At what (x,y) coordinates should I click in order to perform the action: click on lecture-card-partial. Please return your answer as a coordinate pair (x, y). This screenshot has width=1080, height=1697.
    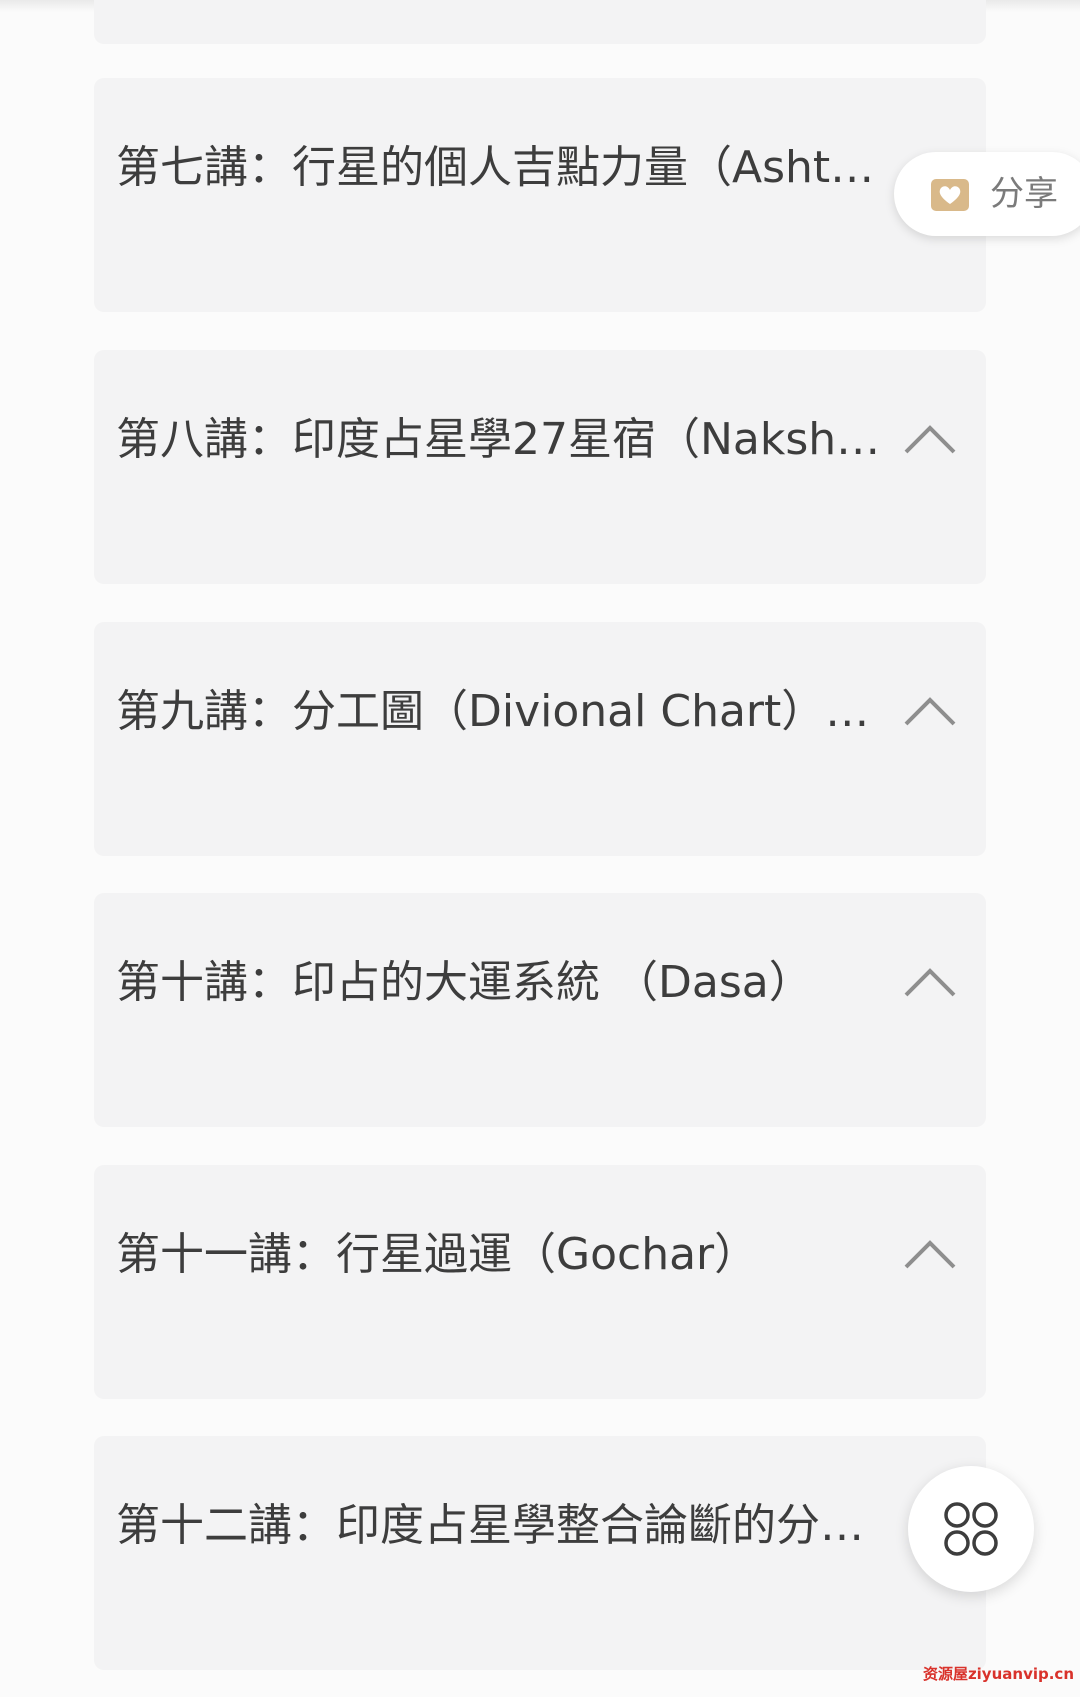
    Looking at the image, I should click on (540, 22).